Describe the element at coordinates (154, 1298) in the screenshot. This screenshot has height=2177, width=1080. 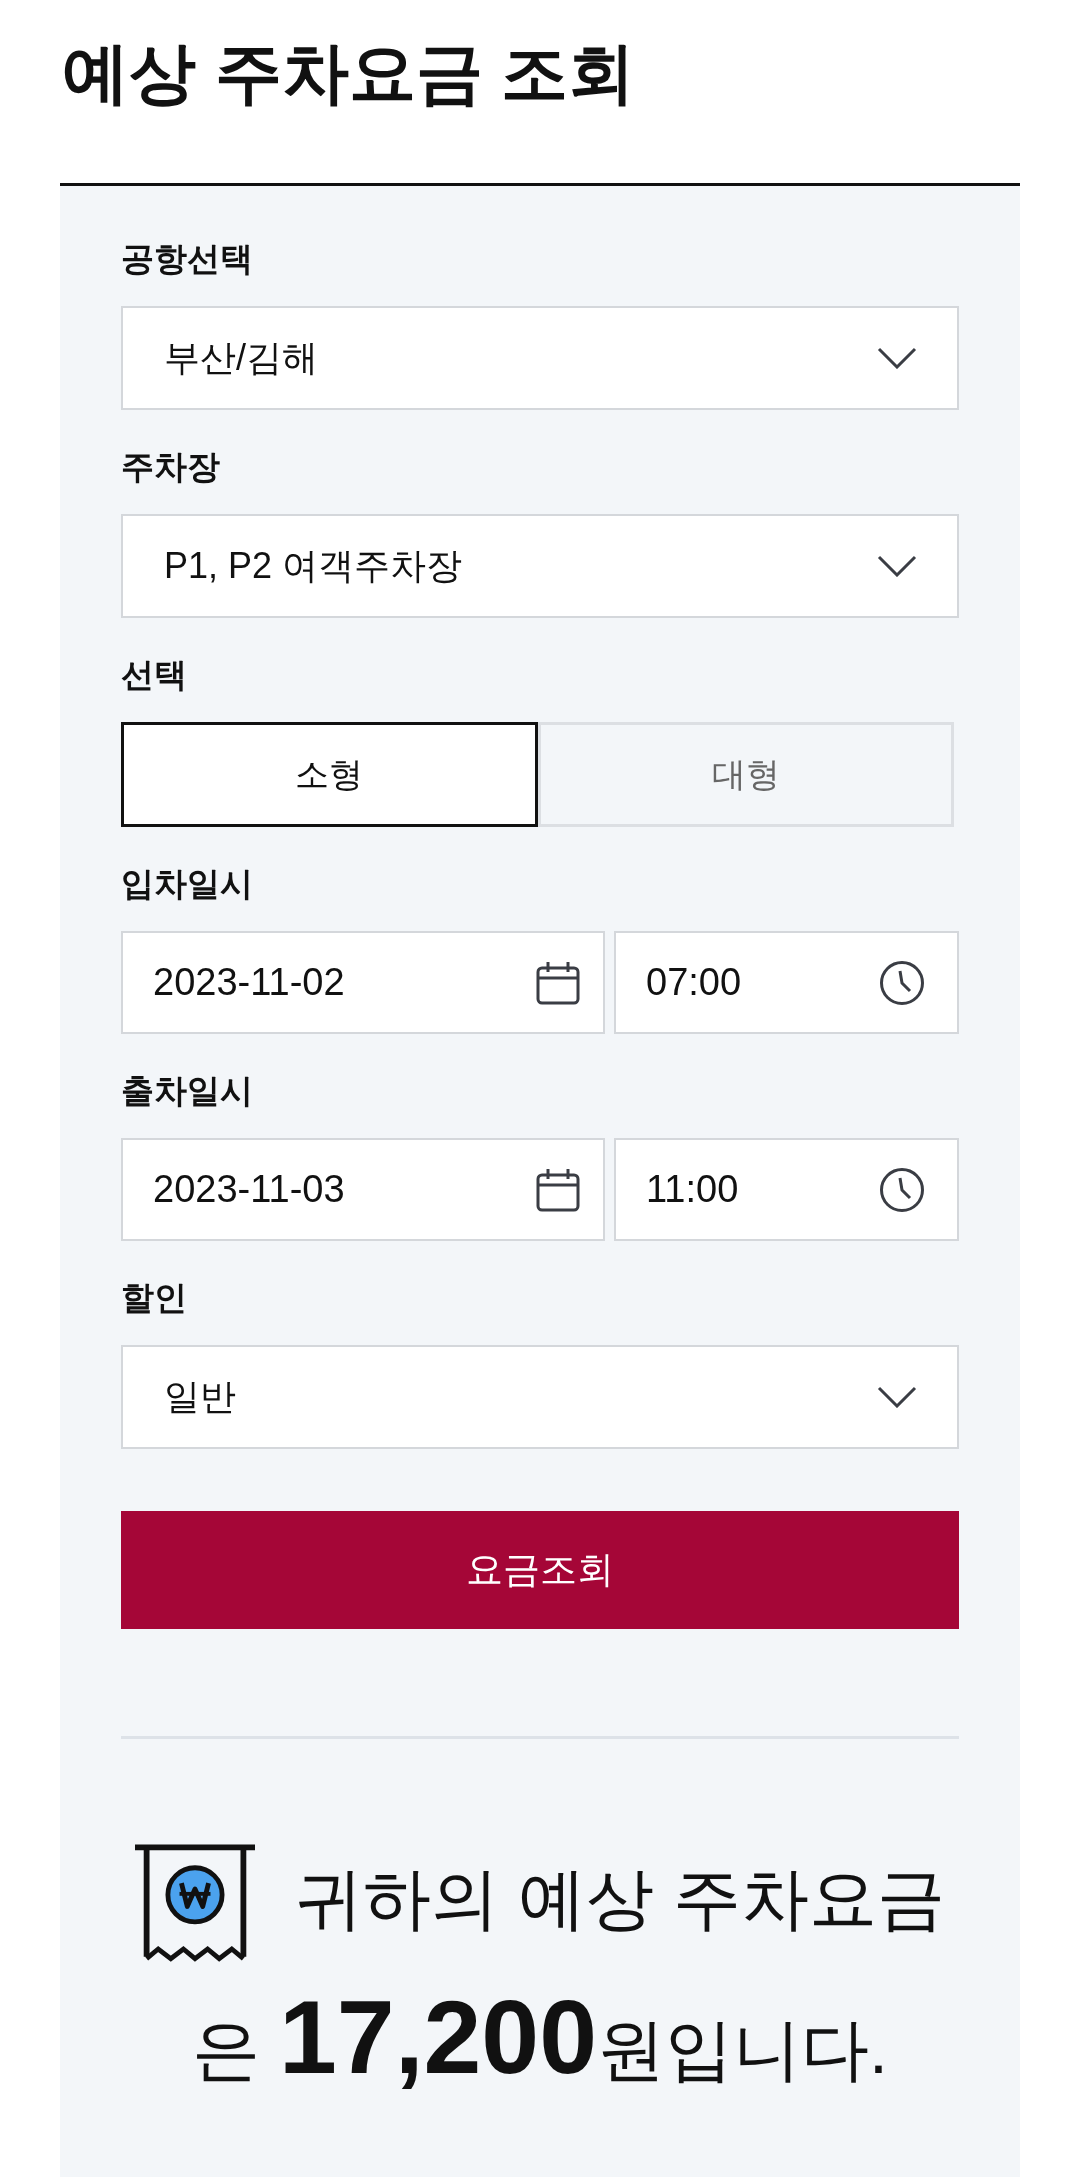
I see `field-label: 할인` at that location.